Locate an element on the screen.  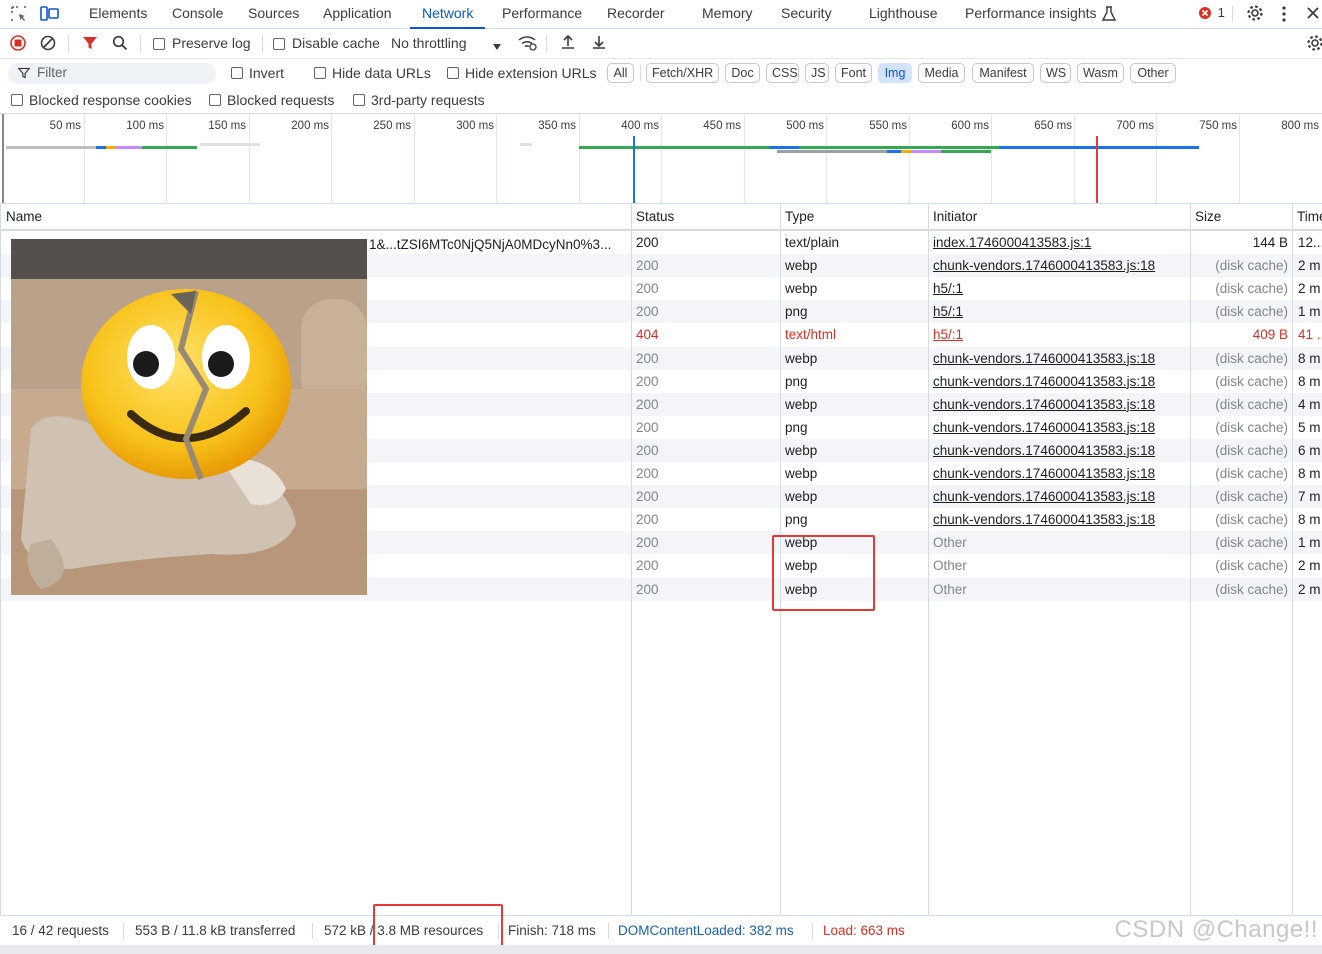
table-left-border is located at coordinates (0, 559).